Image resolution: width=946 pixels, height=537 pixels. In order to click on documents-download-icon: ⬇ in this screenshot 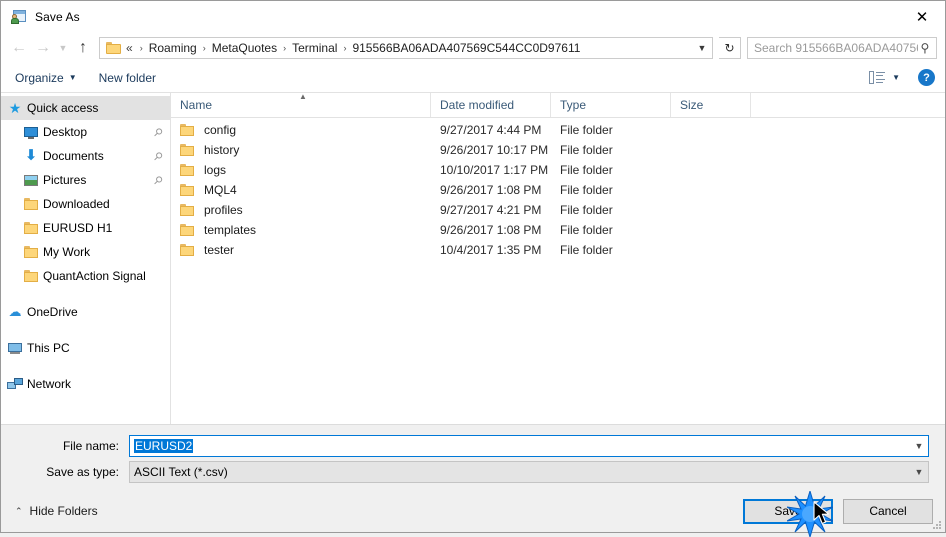, I will do `click(31, 155)`.